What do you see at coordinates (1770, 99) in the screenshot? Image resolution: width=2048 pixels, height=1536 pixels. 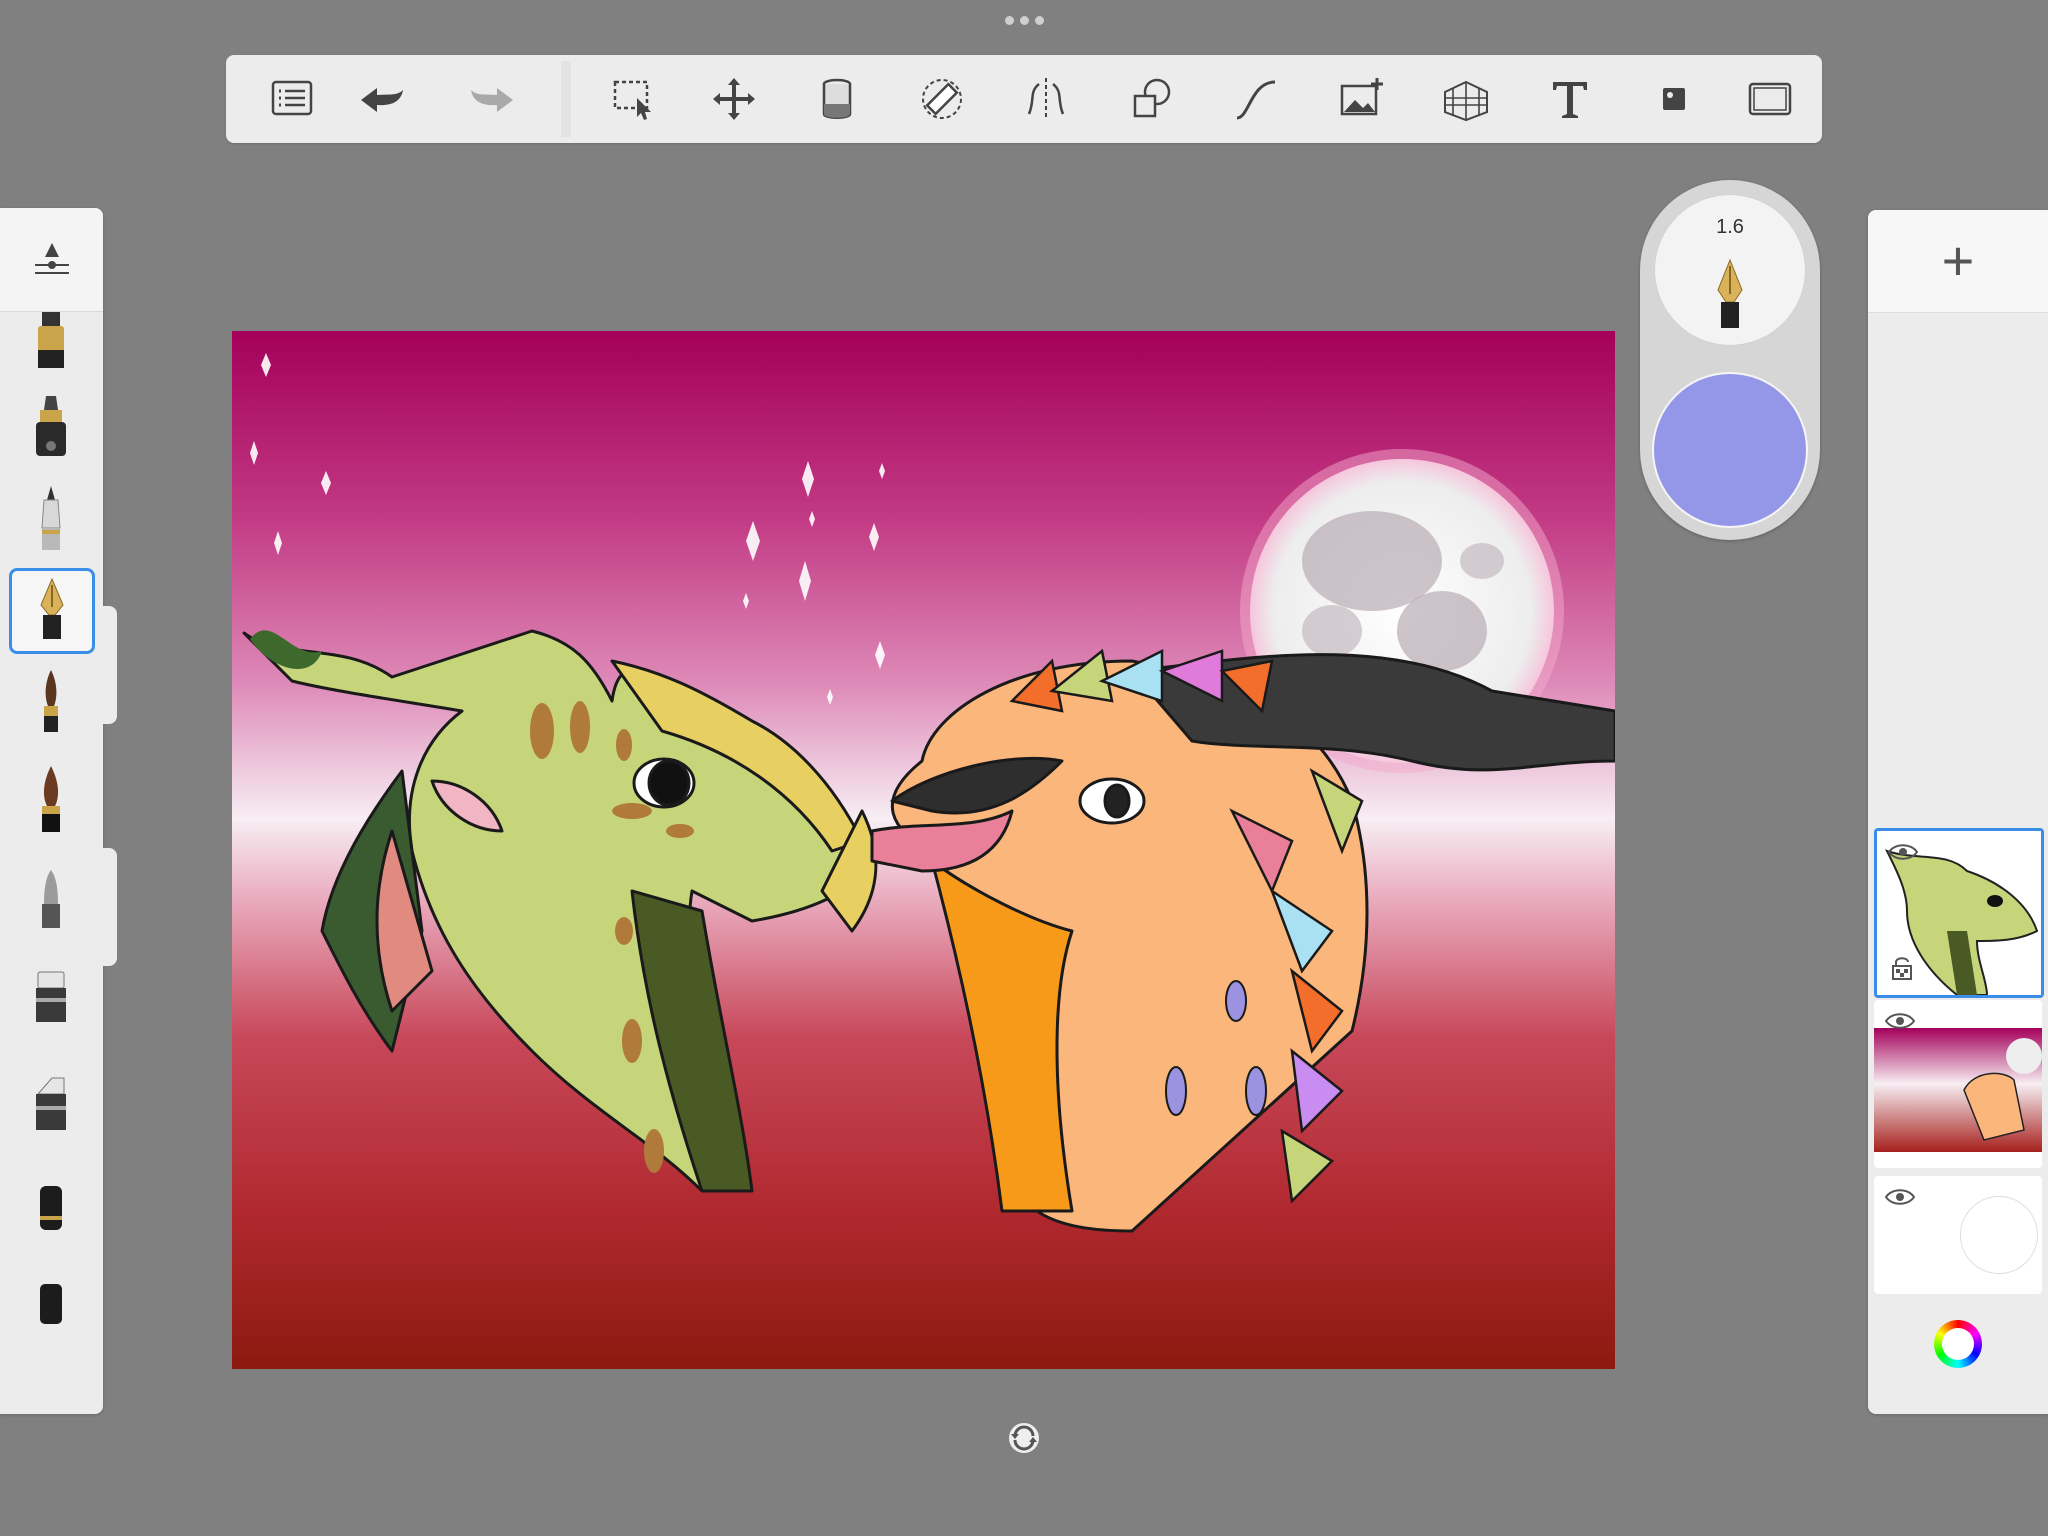 I see `fullscreen-icon` at bounding box center [1770, 99].